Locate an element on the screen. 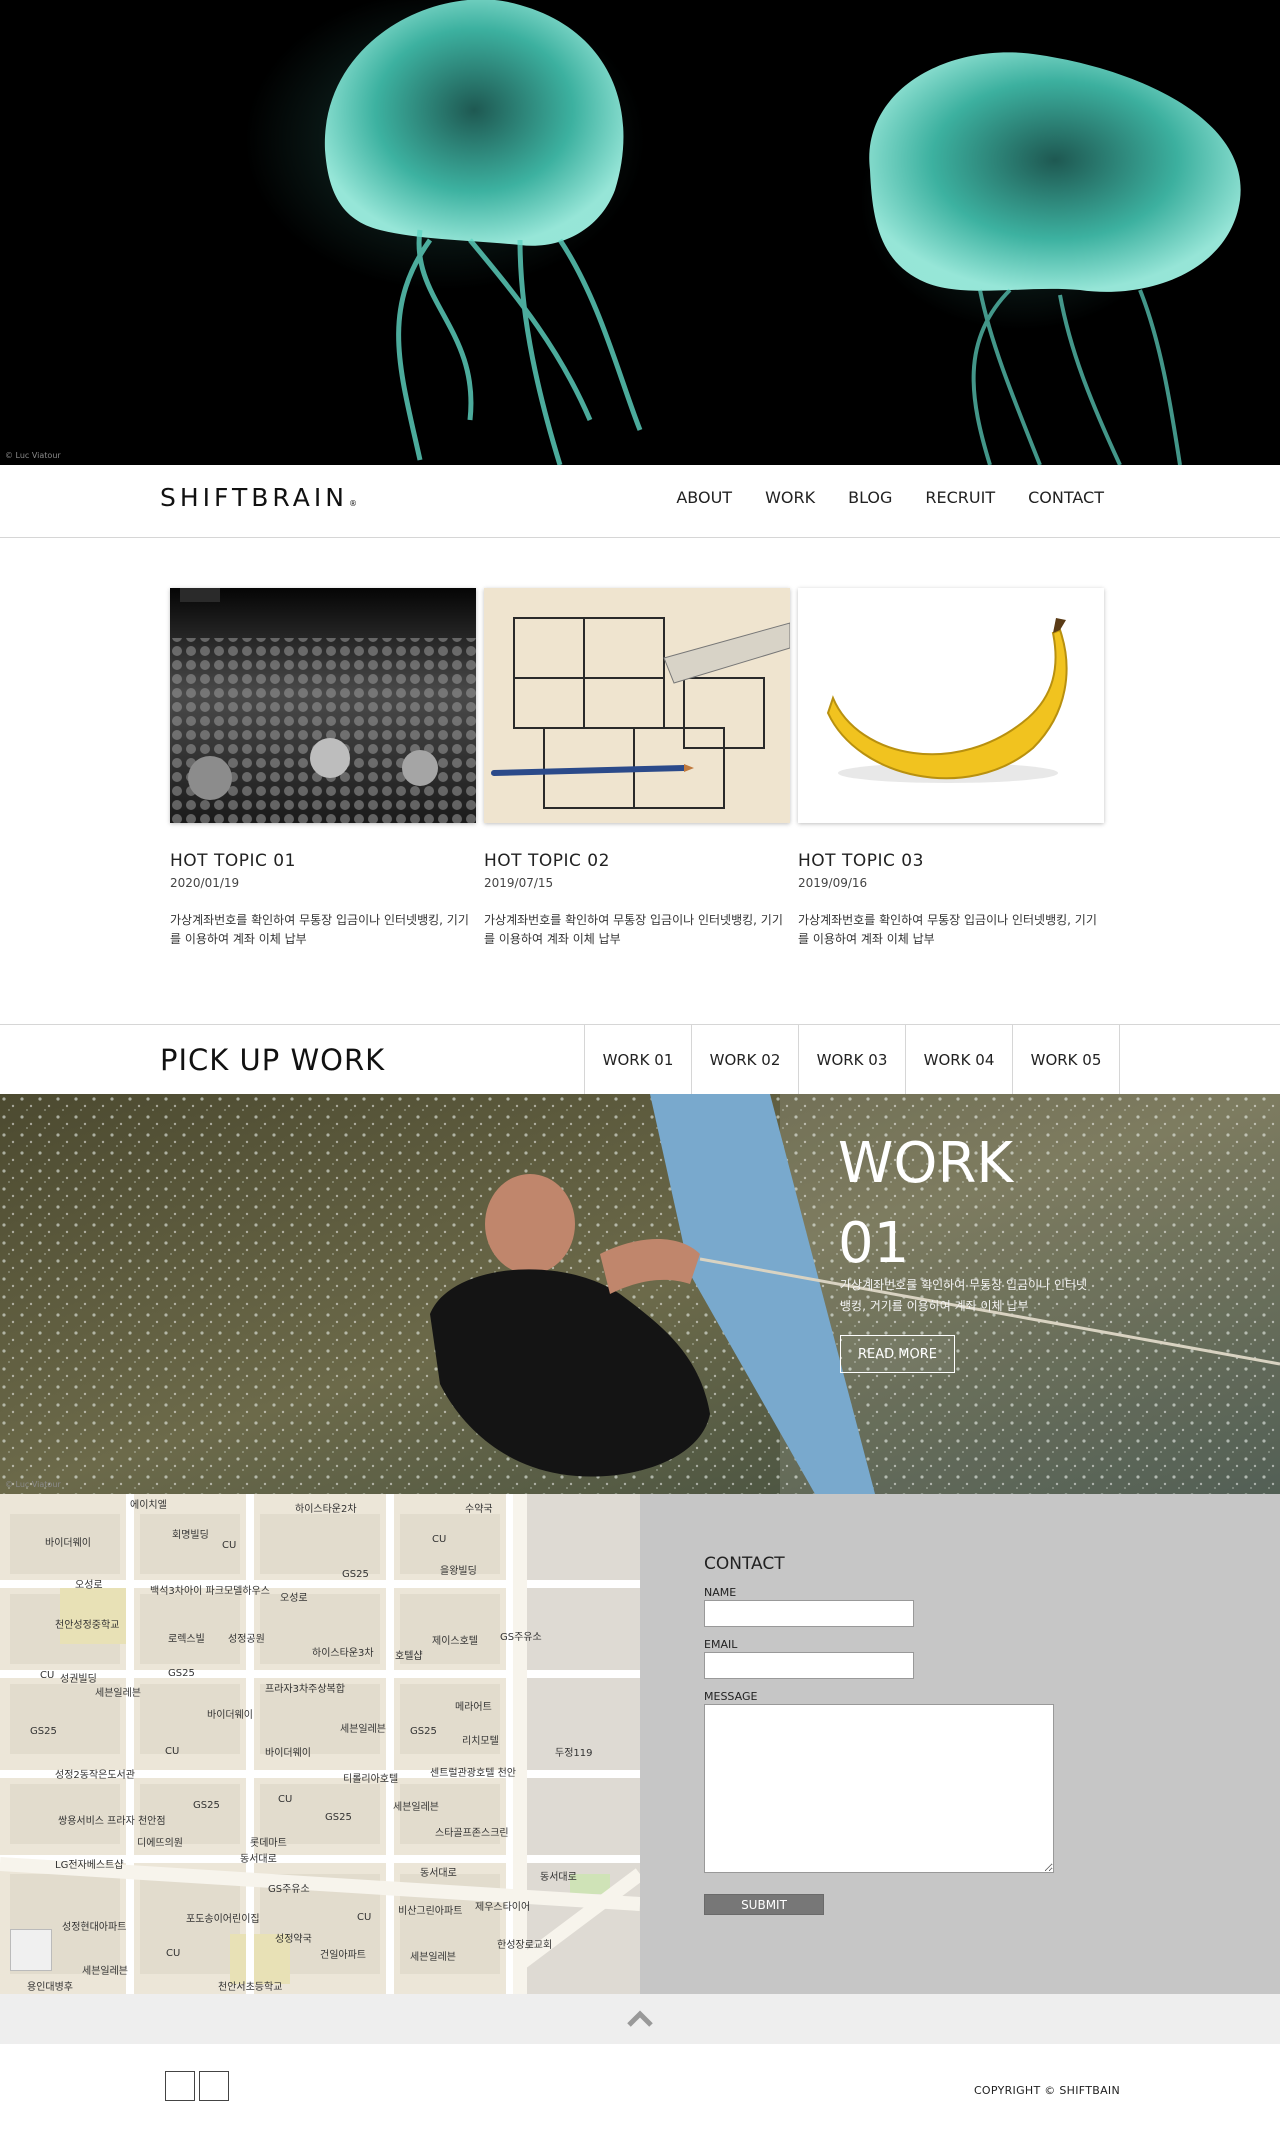  map-label: 건일아파트 is located at coordinates (343, 1955).